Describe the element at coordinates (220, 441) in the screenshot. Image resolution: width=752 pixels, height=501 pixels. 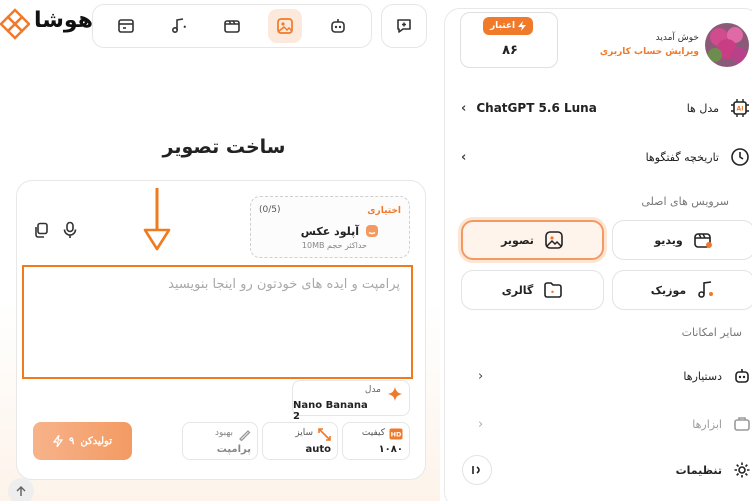
I see `improve-prompt-option: بهبود پرامپت` at that location.